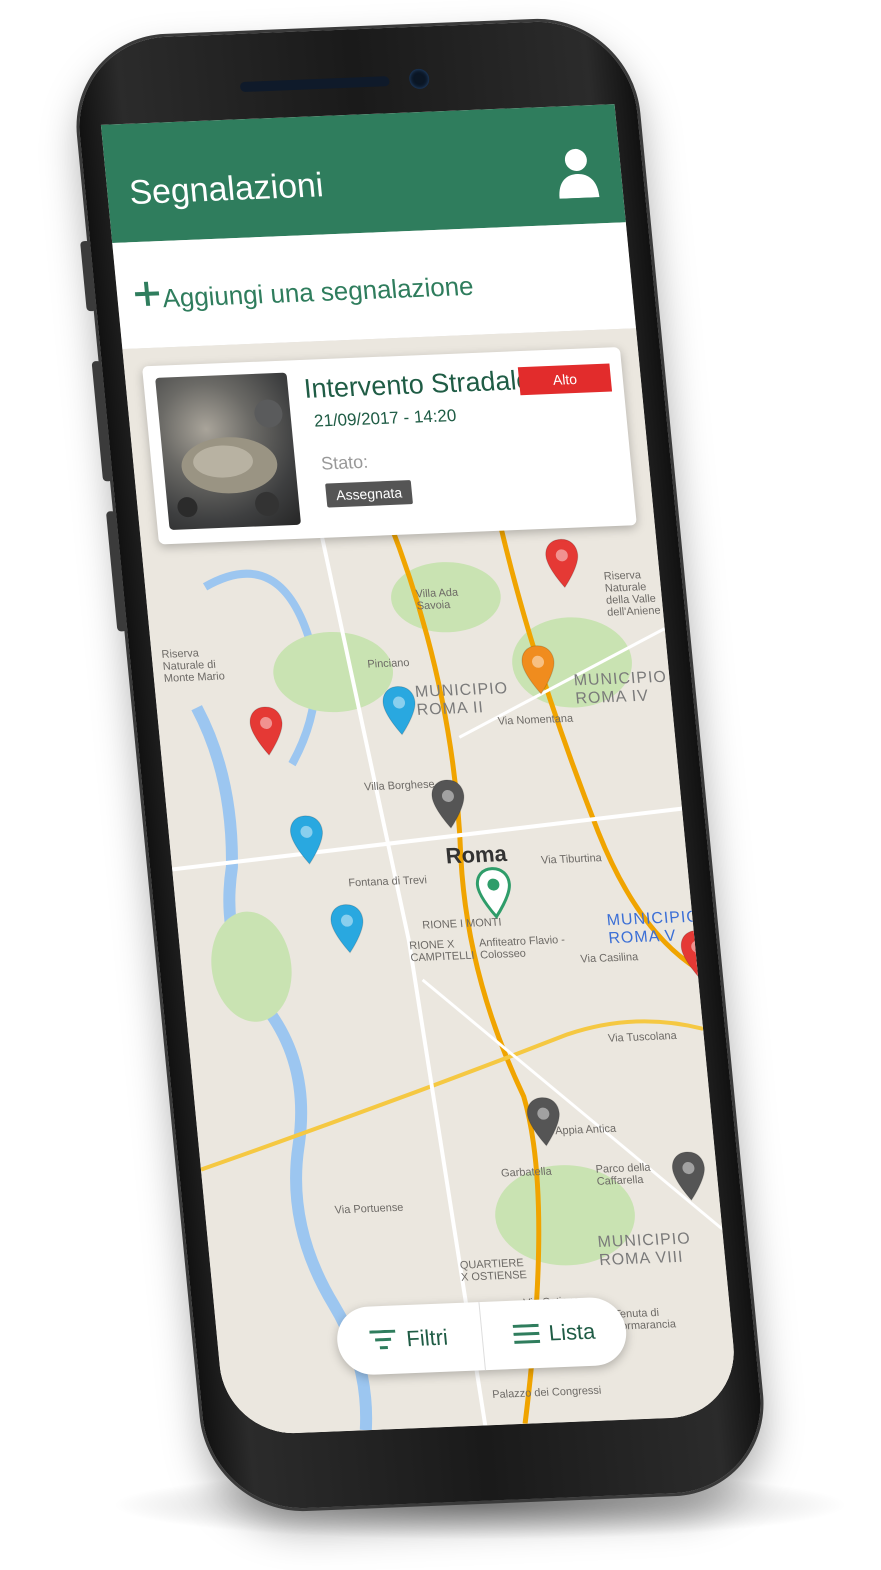  Describe the element at coordinates (193, 666) in the screenshot. I see `map-label-riserva-monte-mario: Riserva Naturale di Monte Mario` at that location.